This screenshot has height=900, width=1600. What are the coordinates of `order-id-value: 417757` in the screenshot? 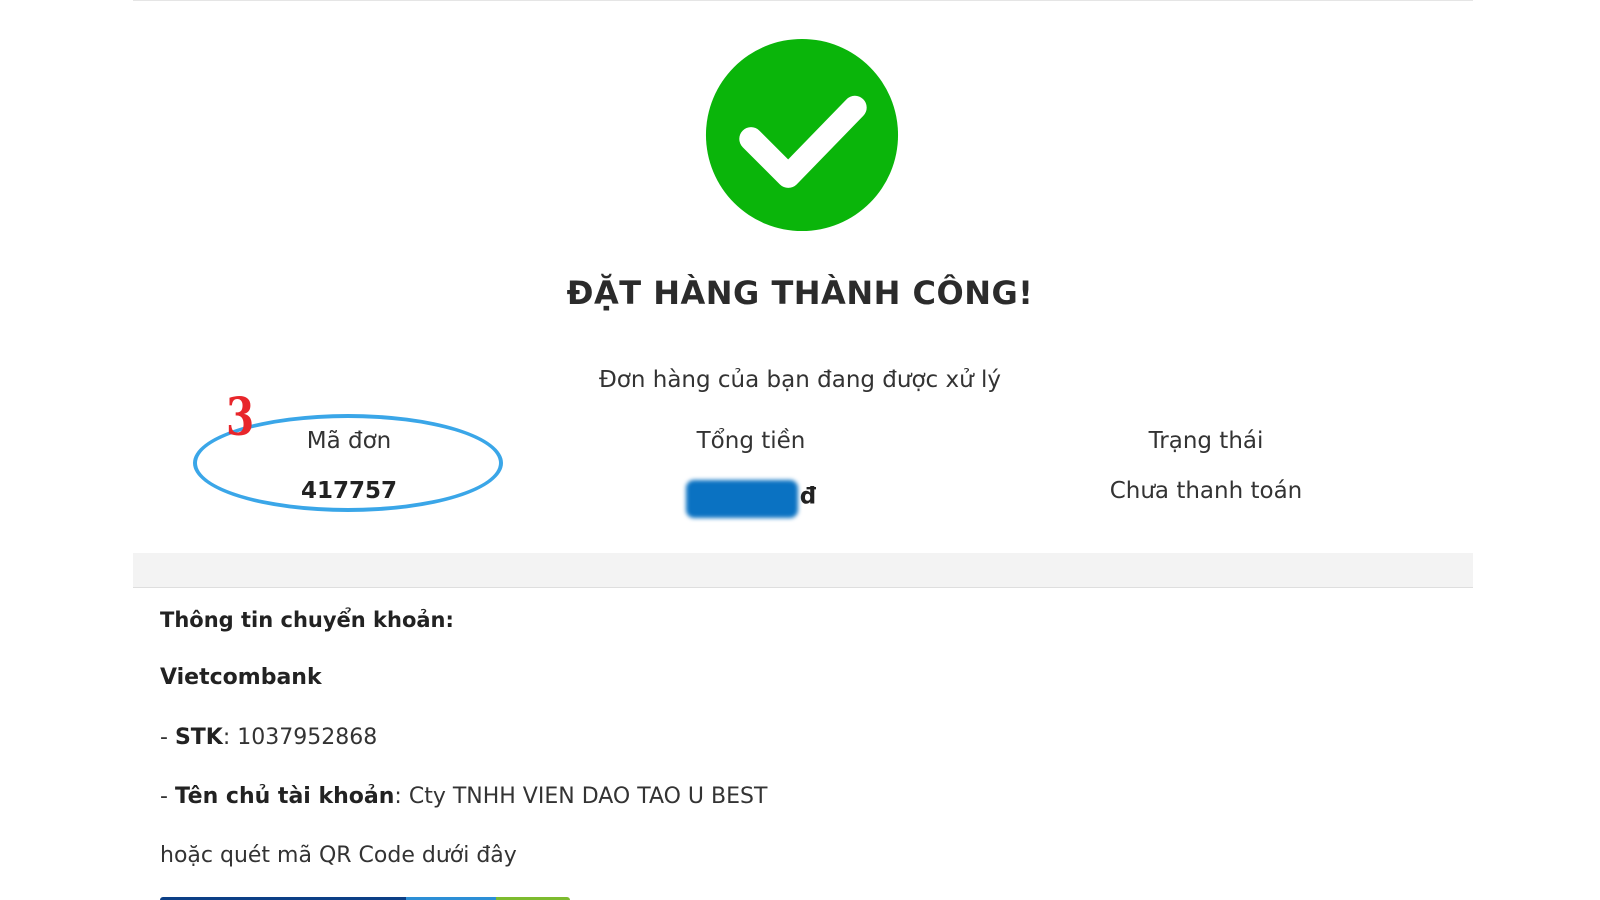 It's located at (349, 491).